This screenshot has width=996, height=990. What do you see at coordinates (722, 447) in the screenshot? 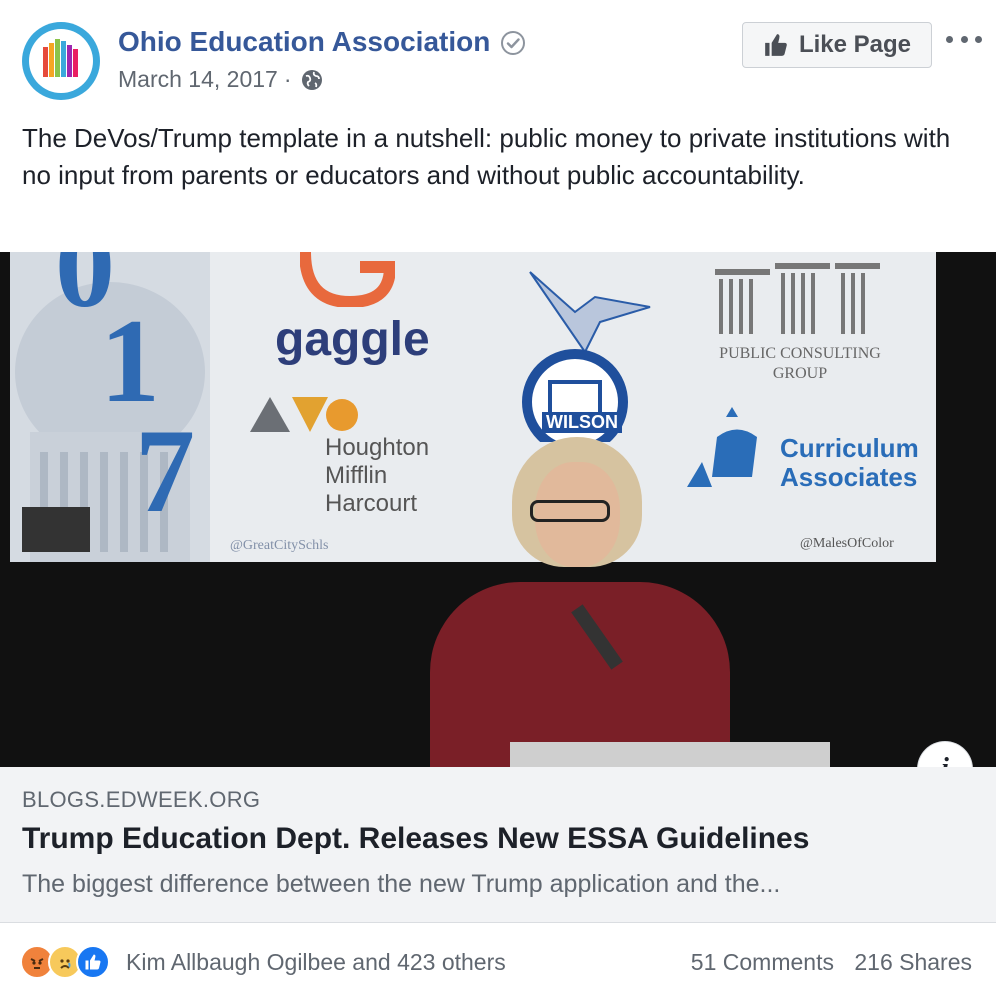
I see `curriculum-associates-logo-icon` at bounding box center [722, 447].